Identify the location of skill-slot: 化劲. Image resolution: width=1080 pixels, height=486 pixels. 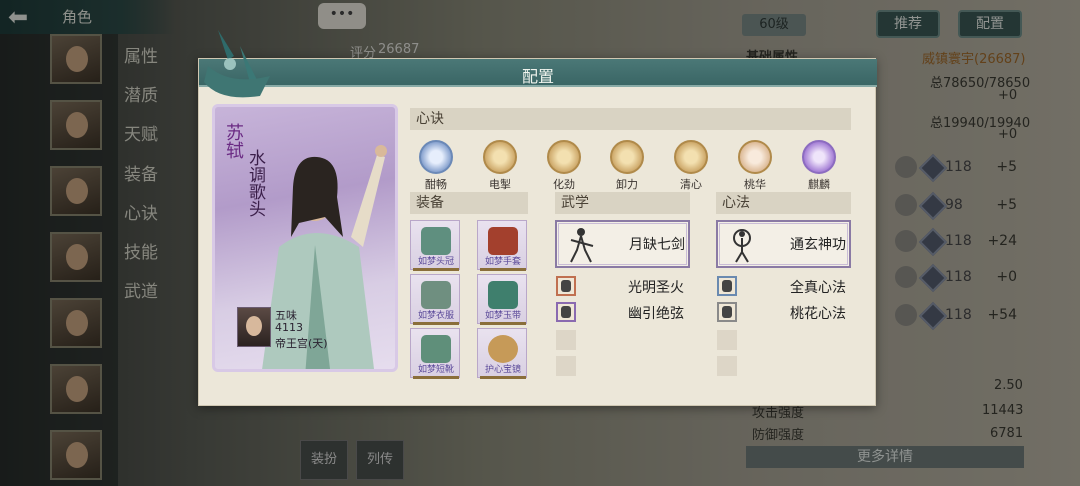
(564, 165).